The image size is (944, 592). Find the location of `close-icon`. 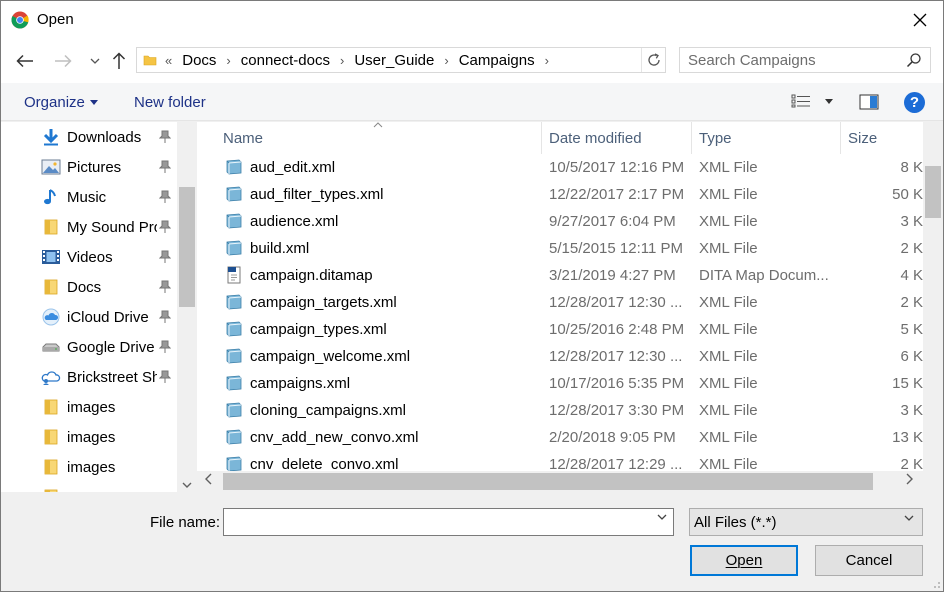

close-icon is located at coordinates (920, 20).